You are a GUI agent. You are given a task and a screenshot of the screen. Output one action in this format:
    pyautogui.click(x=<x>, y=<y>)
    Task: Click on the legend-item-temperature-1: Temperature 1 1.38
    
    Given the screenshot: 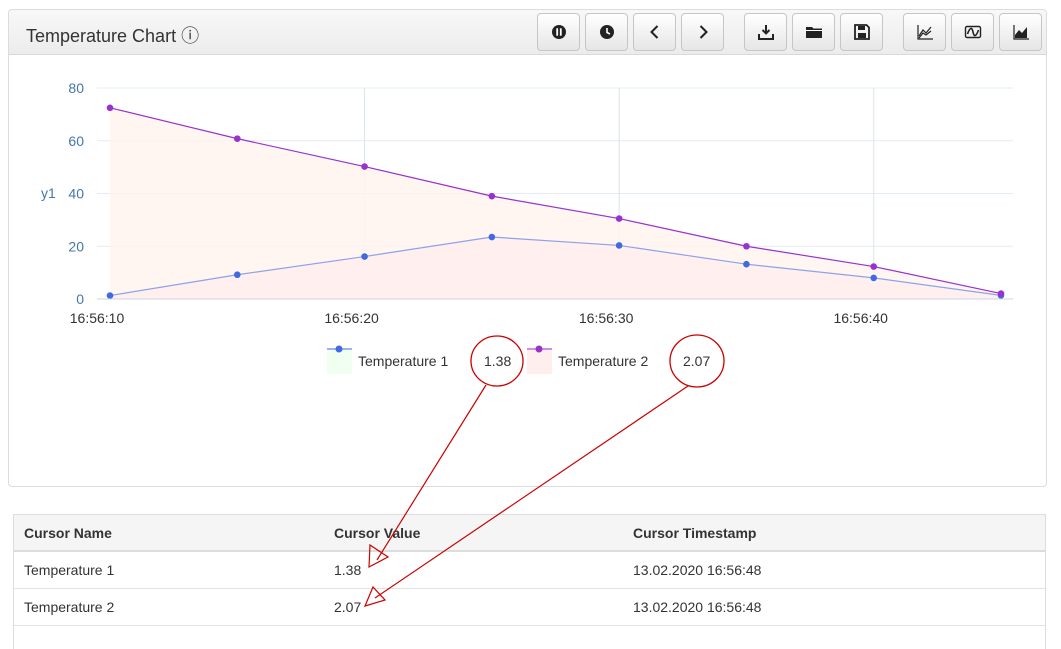 What is the action you would take?
    pyautogui.click(x=419, y=360)
    